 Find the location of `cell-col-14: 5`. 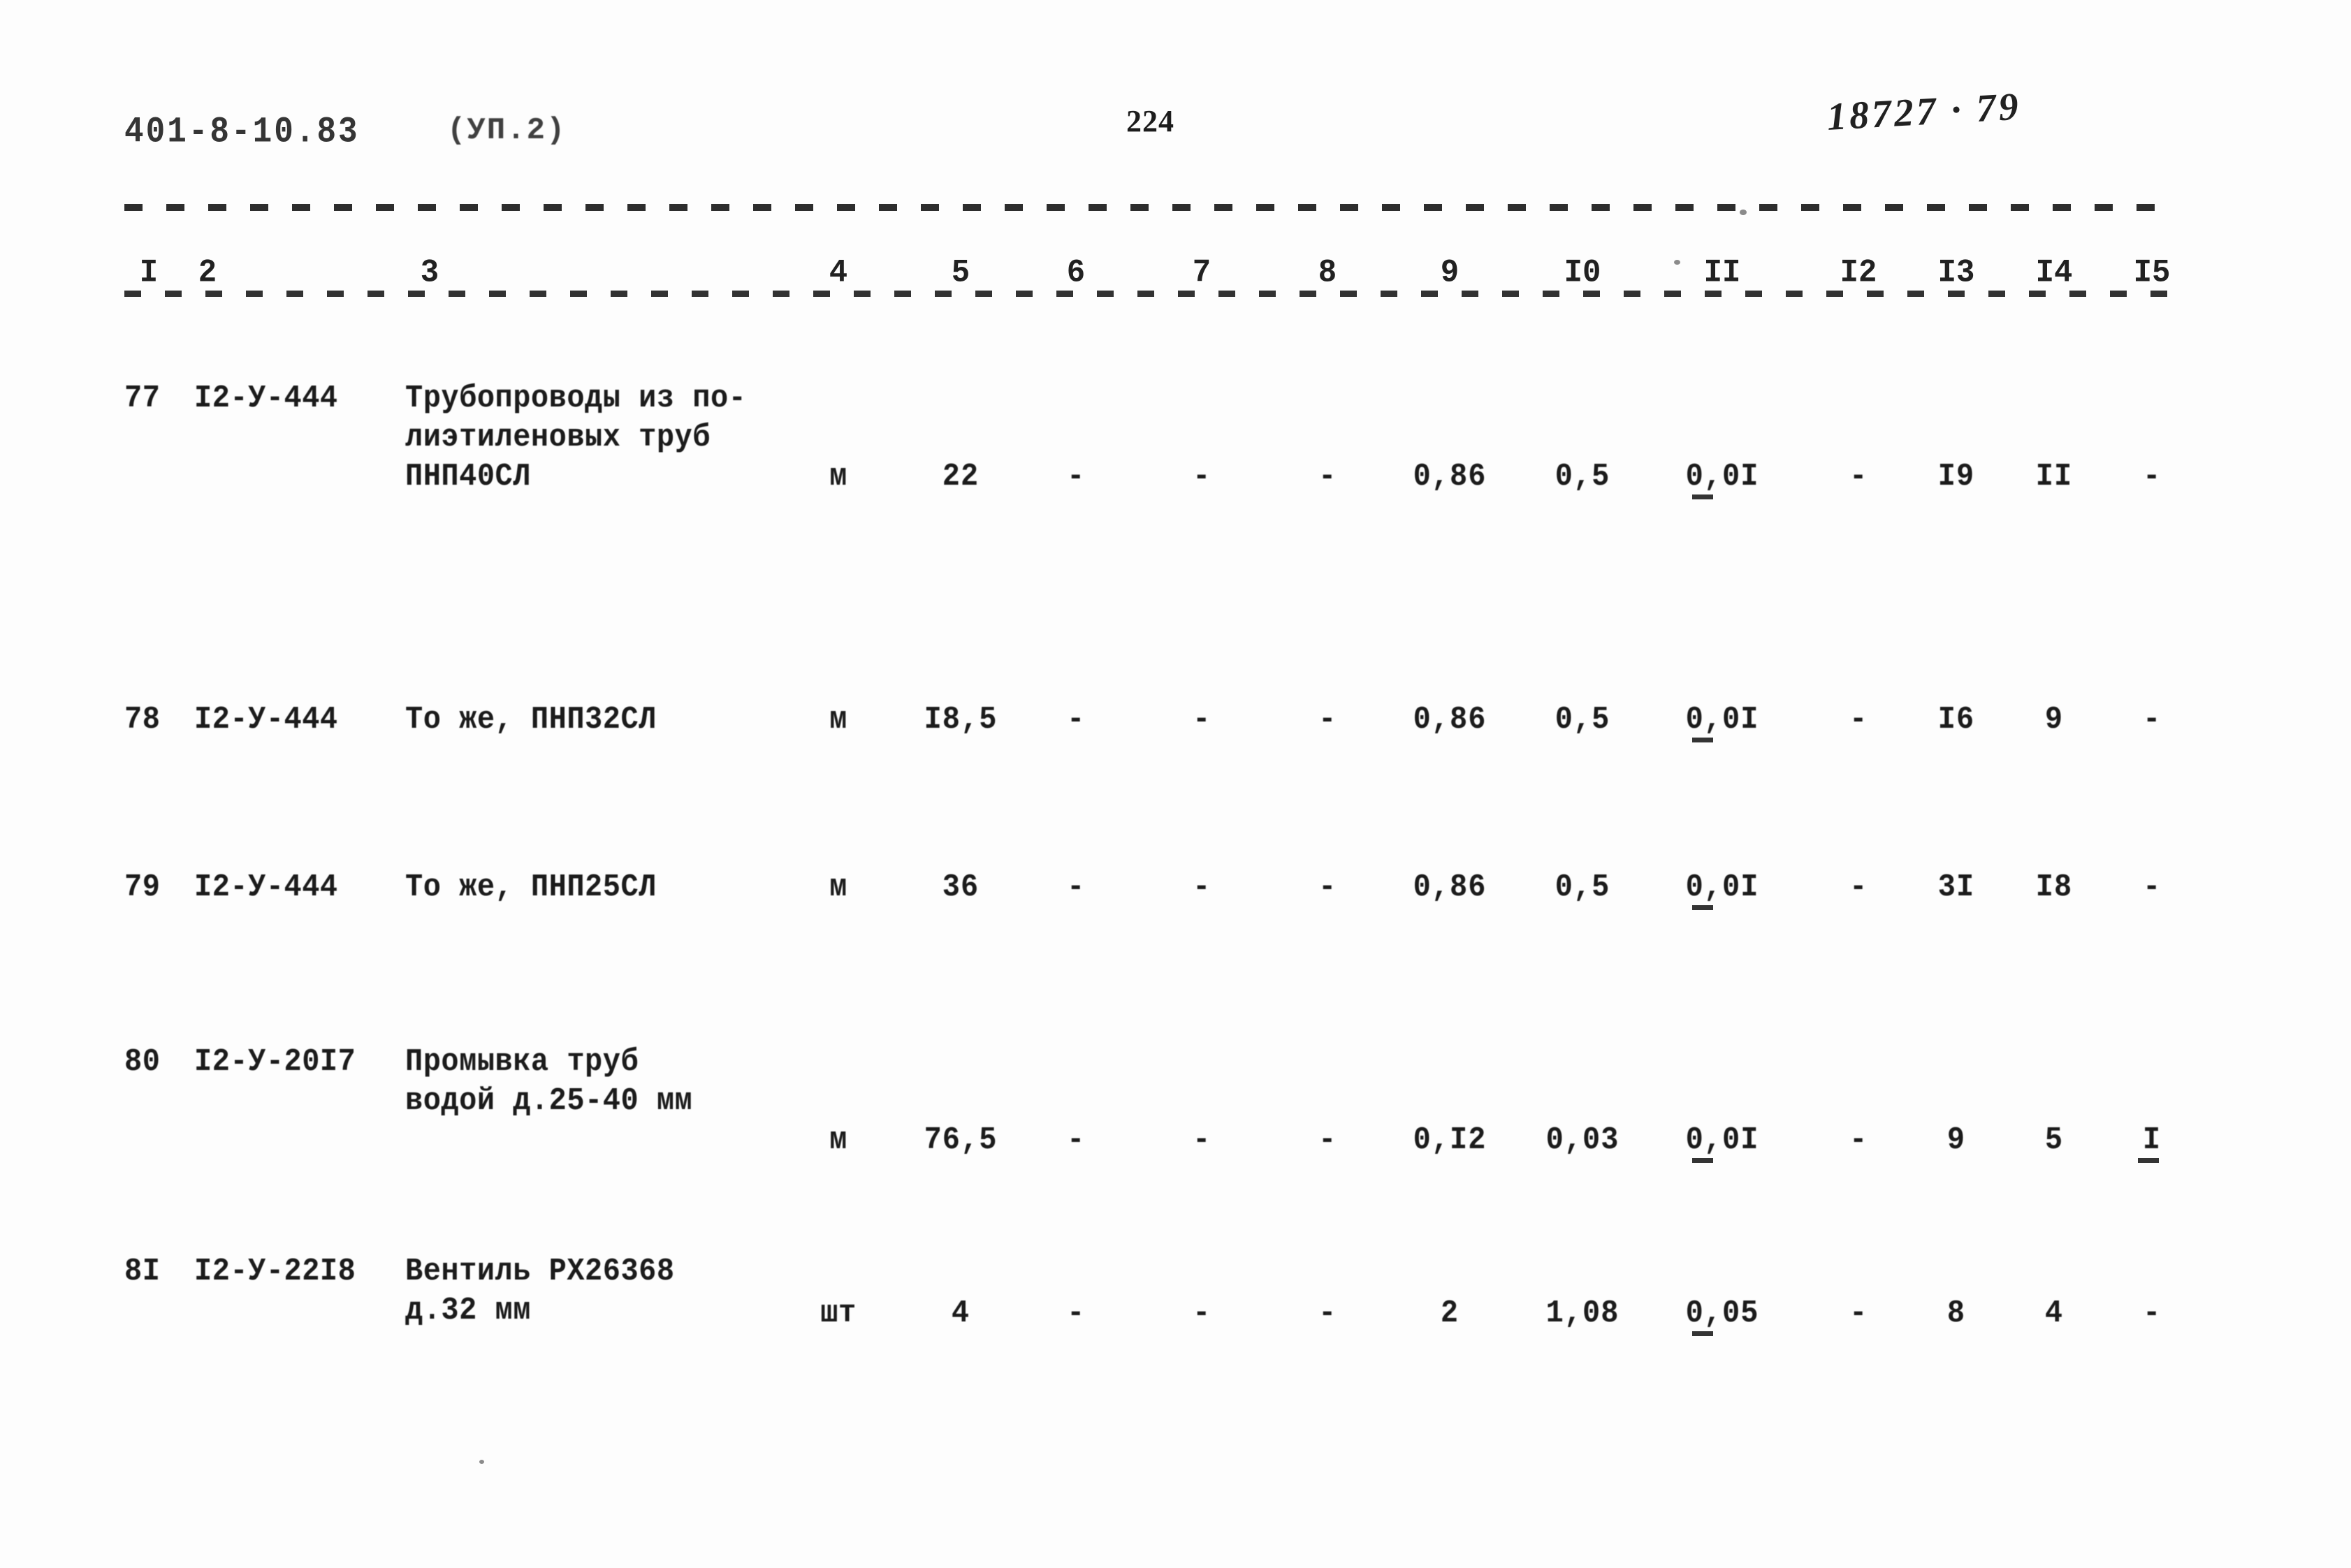

cell-col-14: 5 is located at coordinates (2054, 1140).